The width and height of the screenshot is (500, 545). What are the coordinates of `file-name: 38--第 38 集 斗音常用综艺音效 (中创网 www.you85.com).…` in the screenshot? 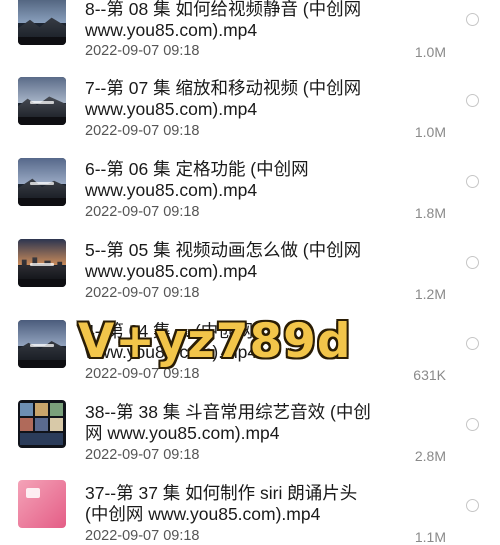 It's located at (228, 422).